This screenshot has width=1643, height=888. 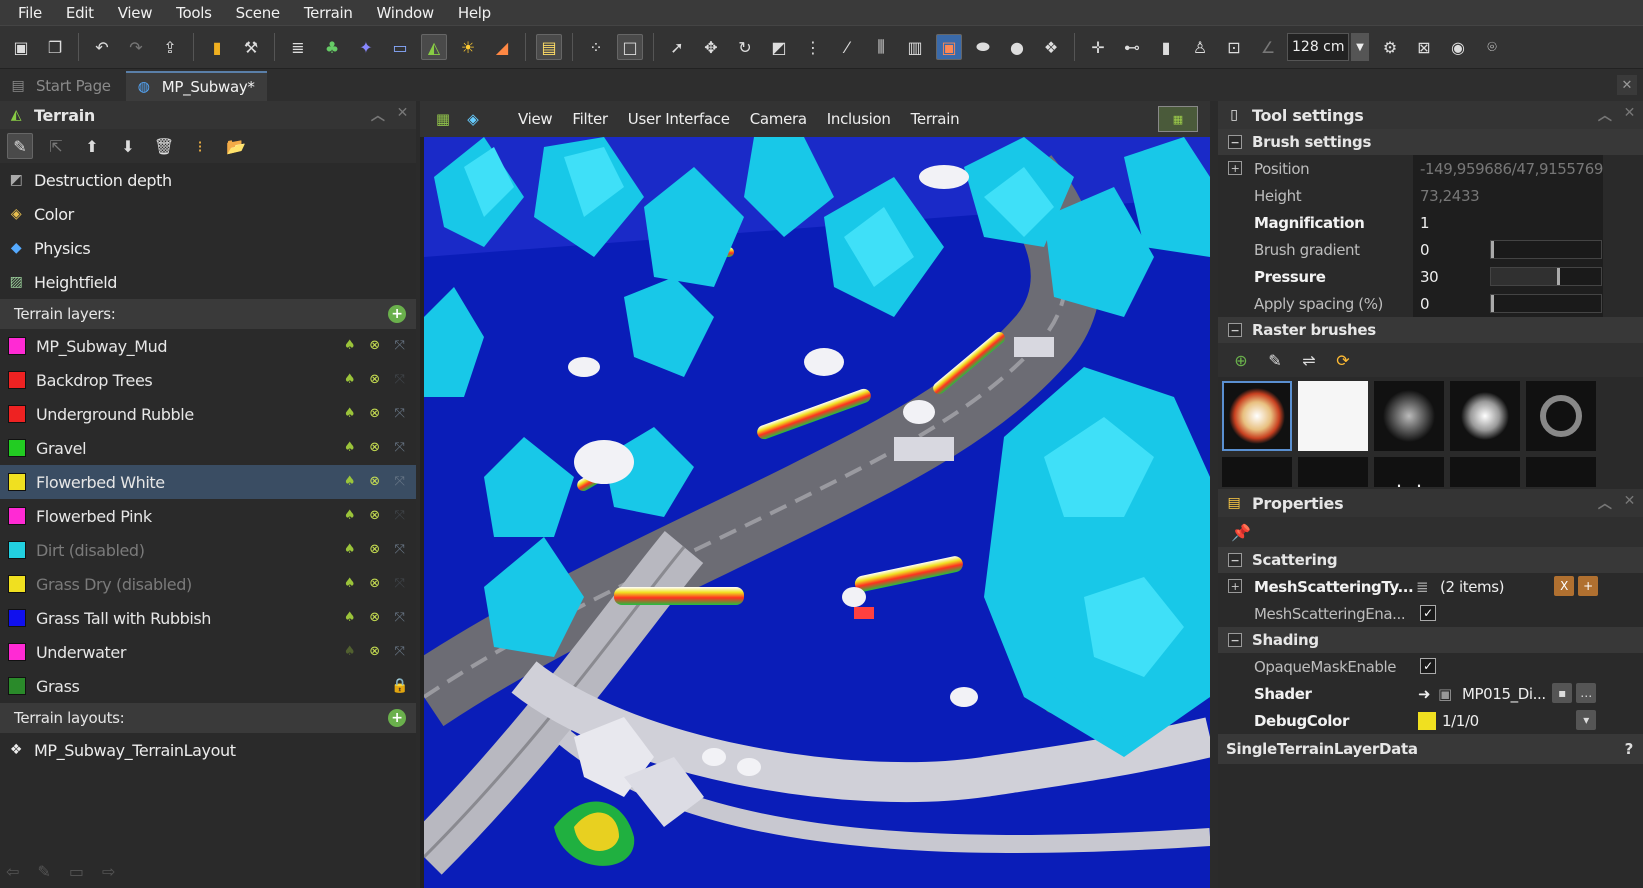 I want to click on brush-noise, so click(x=1485, y=472).